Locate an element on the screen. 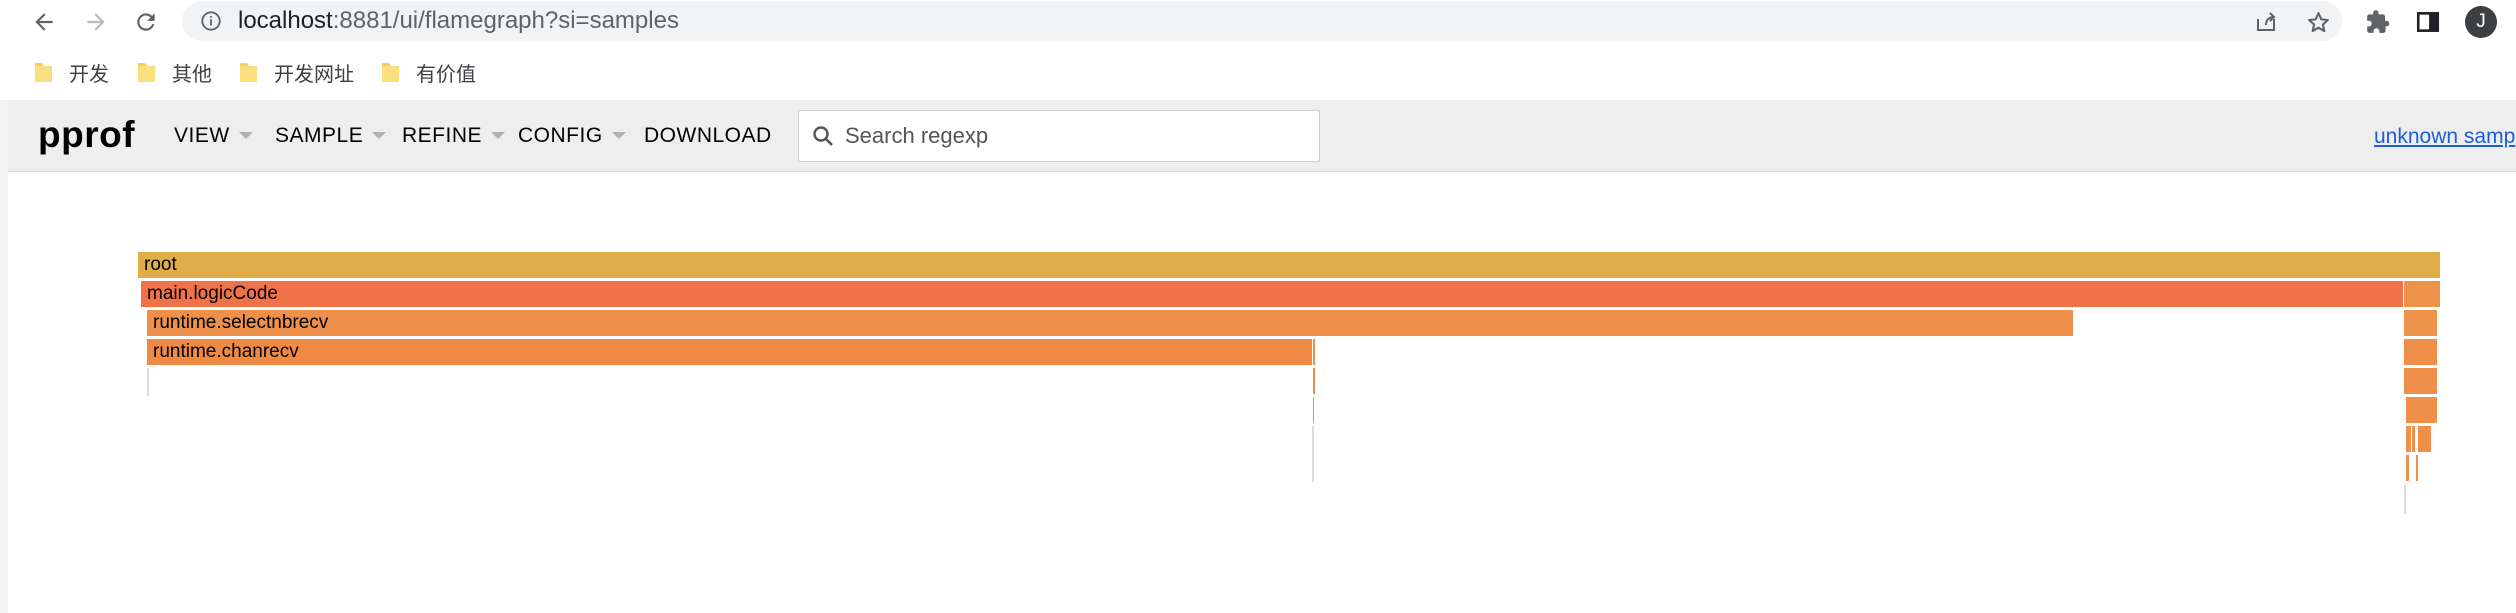  frame-label: root is located at coordinates (160, 264).